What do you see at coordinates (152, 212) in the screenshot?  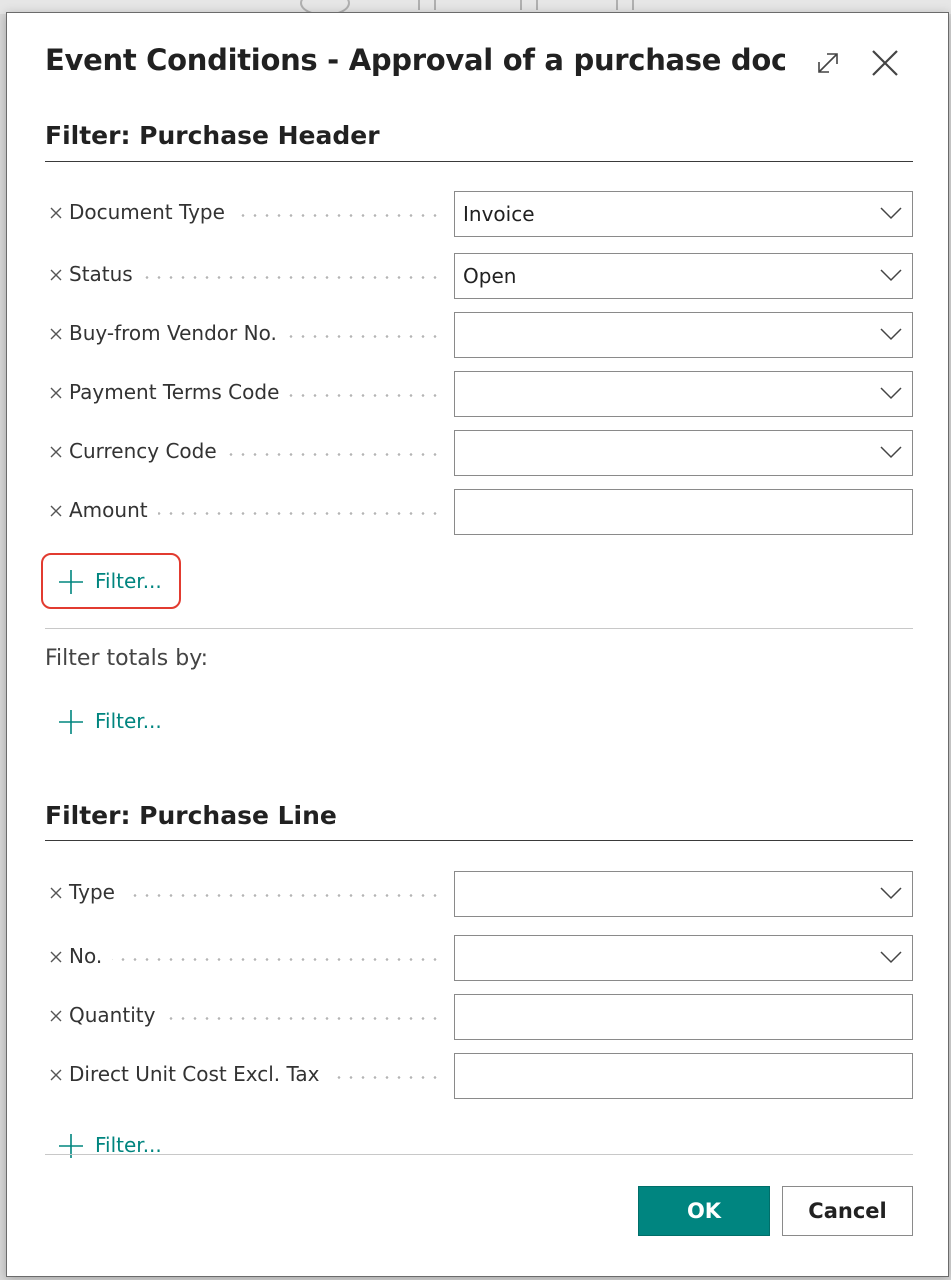 I see `filter-label: Document Type` at bounding box center [152, 212].